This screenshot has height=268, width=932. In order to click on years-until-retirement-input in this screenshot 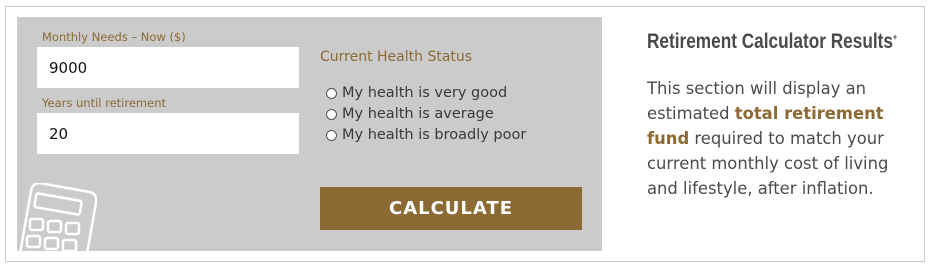, I will do `click(168, 133)`.